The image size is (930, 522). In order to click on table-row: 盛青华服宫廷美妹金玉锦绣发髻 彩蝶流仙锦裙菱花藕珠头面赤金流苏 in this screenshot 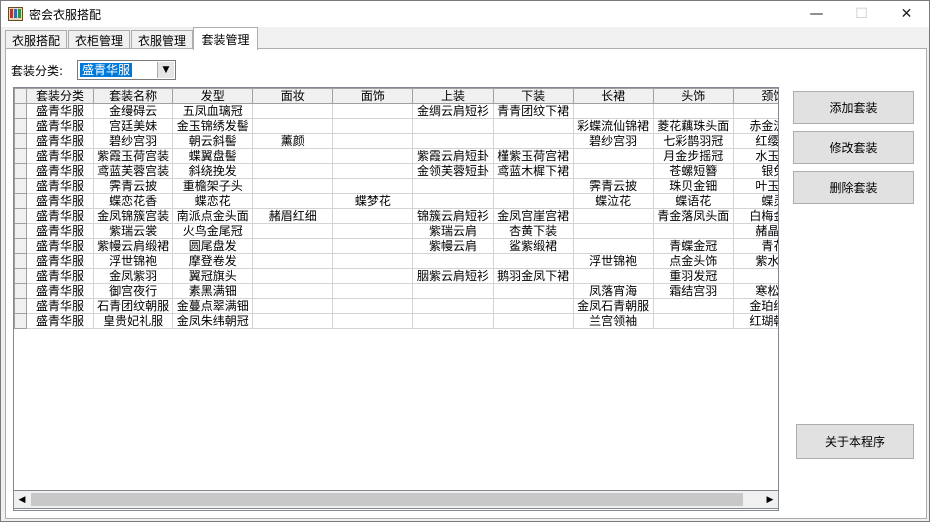, I will do `click(396, 126)`.